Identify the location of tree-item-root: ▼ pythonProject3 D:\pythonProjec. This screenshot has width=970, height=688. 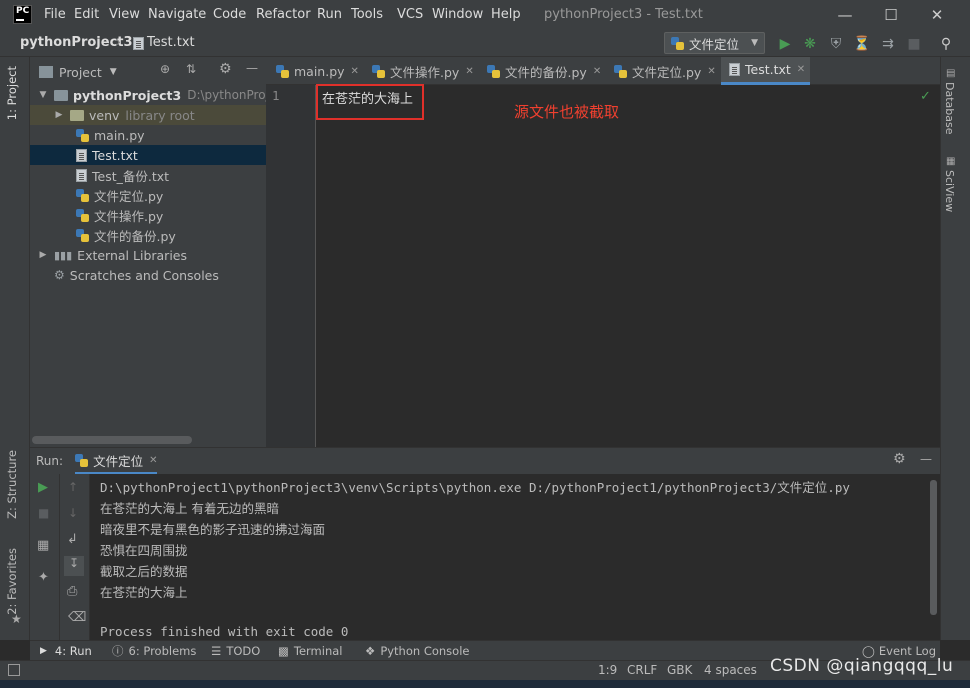
(156, 95).